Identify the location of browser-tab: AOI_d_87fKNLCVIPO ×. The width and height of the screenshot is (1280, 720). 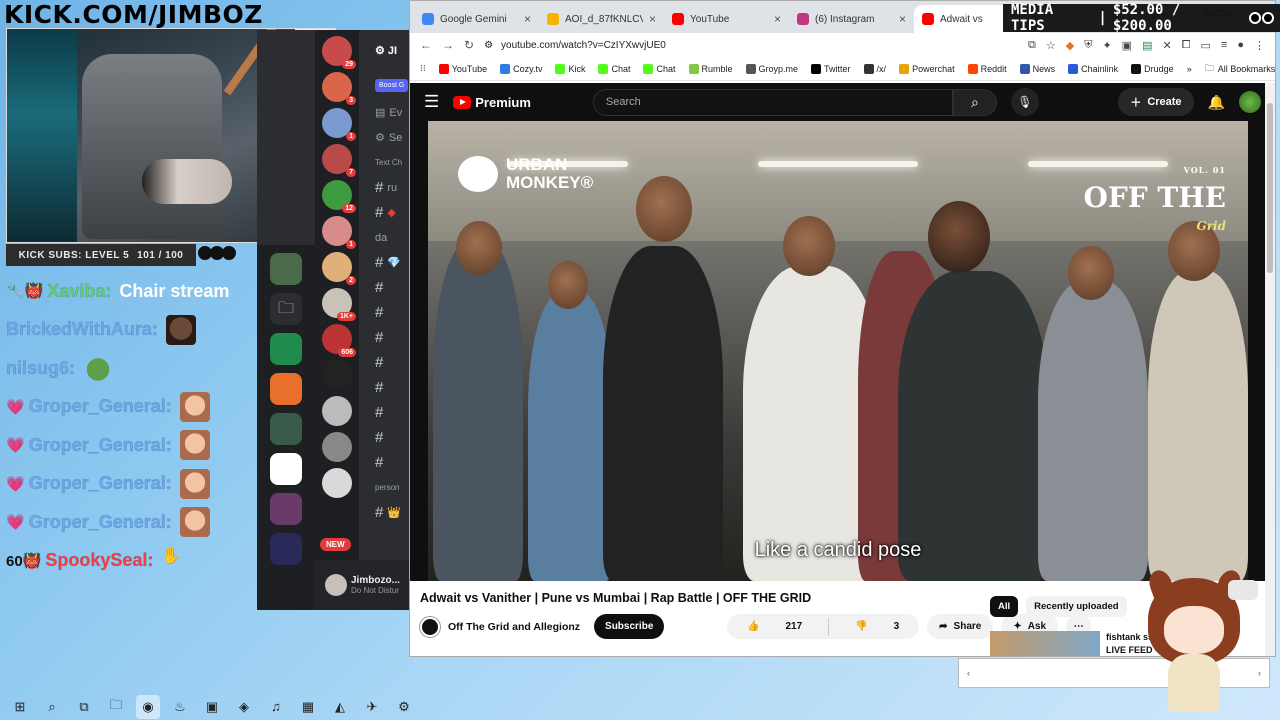
(601, 19).